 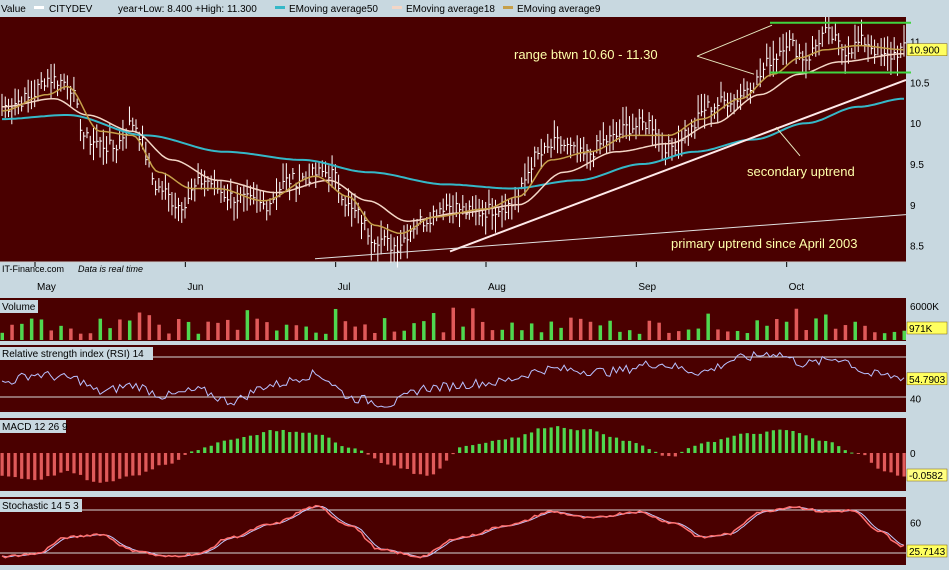 What do you see at coordinates (801, 171) in the screenshot?
I see `annotation-secondary: secondary uptrend` at bounding box center [801, 171].